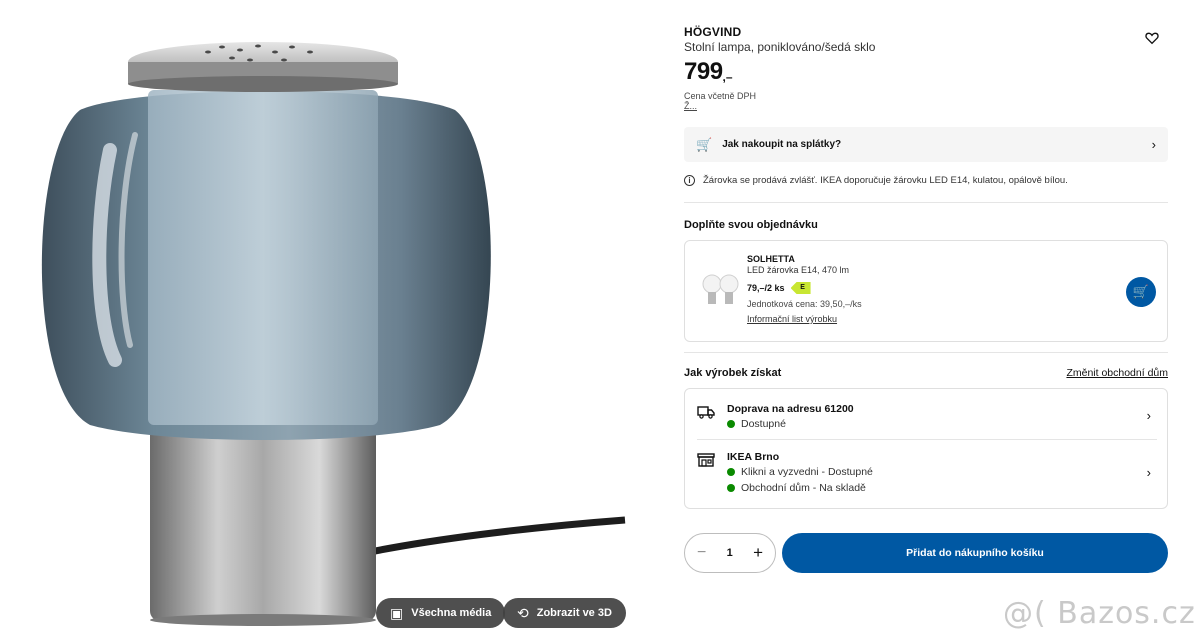  I want to click on installment-label: Jak nakoupit na splátky?, so click(782, 144).